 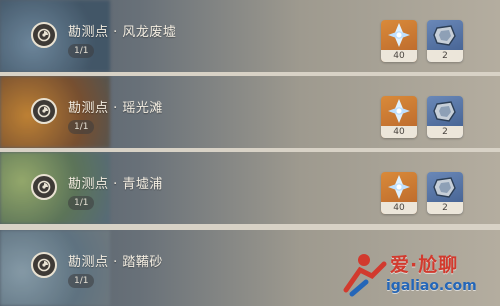 What do you see at coordinates (364, 274) in the screenshot?
I see `watermark-logo-icon` at bounding box center [364, 274].